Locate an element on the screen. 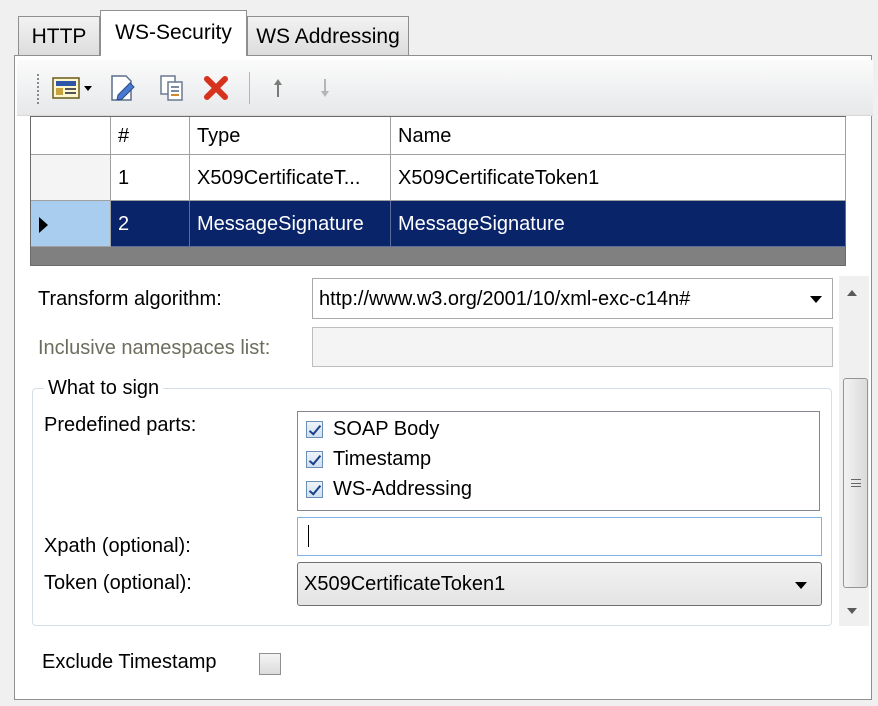 This screenshot has height=706, width=878. exclude-timestamp-label: Exclude Timestamp is located at coordinates (129, 662).